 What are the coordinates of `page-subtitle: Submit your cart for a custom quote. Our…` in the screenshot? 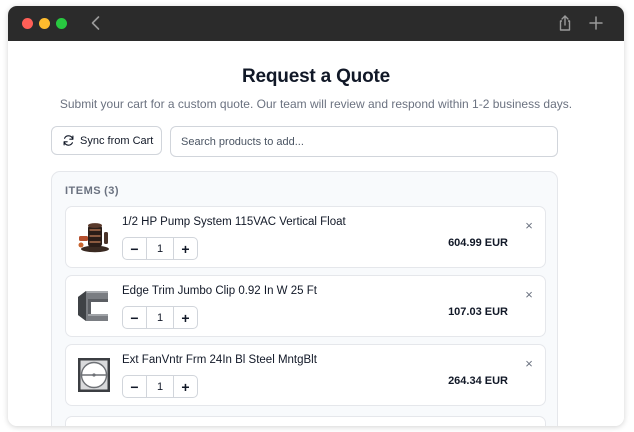 It's located at (316, 104).